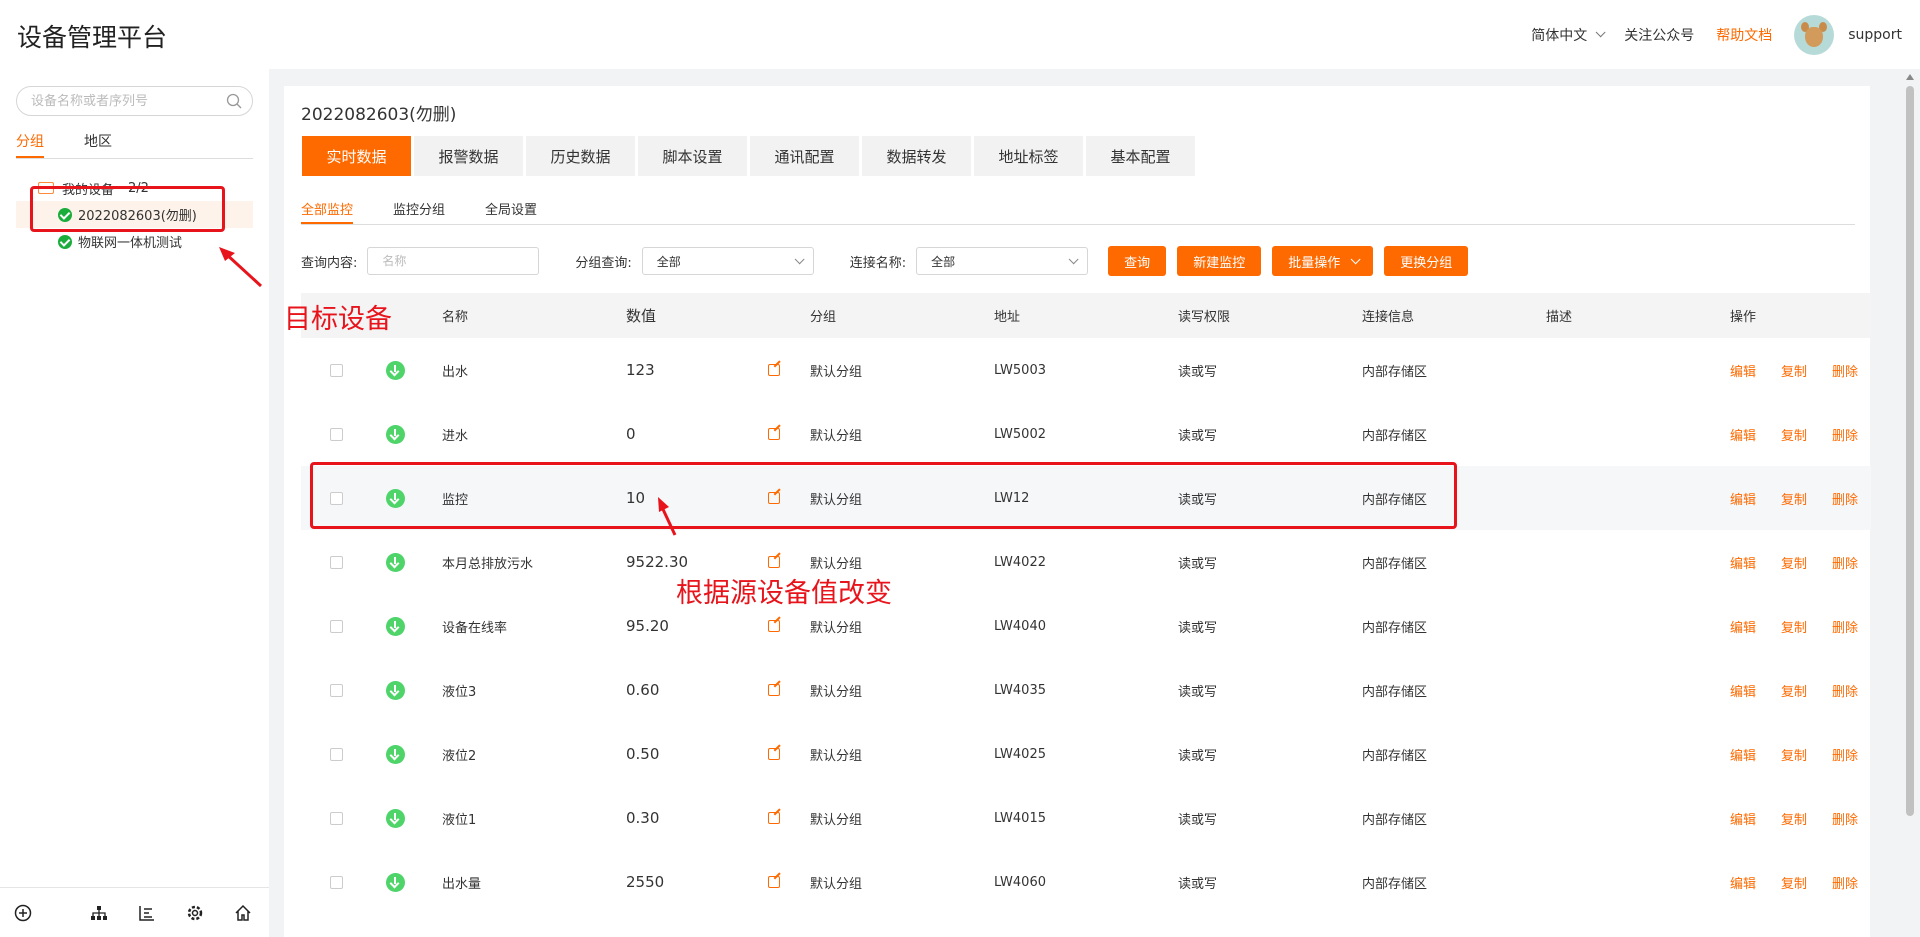  I want to click on tree-root: 我的设备 2/2, so click(134, 188).